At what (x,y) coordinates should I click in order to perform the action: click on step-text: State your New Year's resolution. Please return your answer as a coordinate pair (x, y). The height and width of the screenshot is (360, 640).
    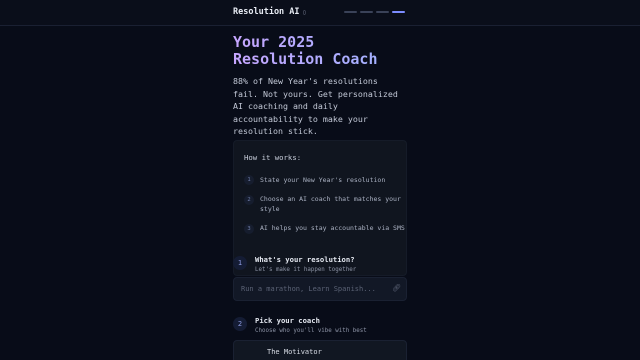
    Looking at the image, I should click on (323, 180).